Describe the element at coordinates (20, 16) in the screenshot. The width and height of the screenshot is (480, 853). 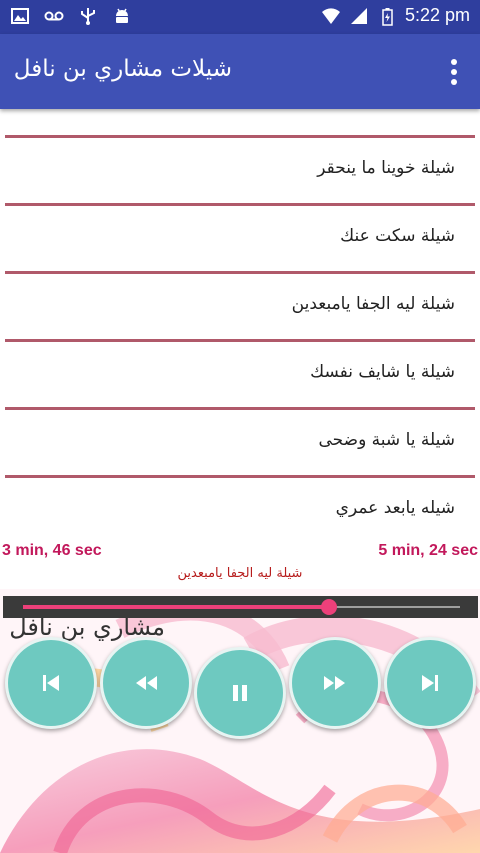
I see `image-icon` at that location.